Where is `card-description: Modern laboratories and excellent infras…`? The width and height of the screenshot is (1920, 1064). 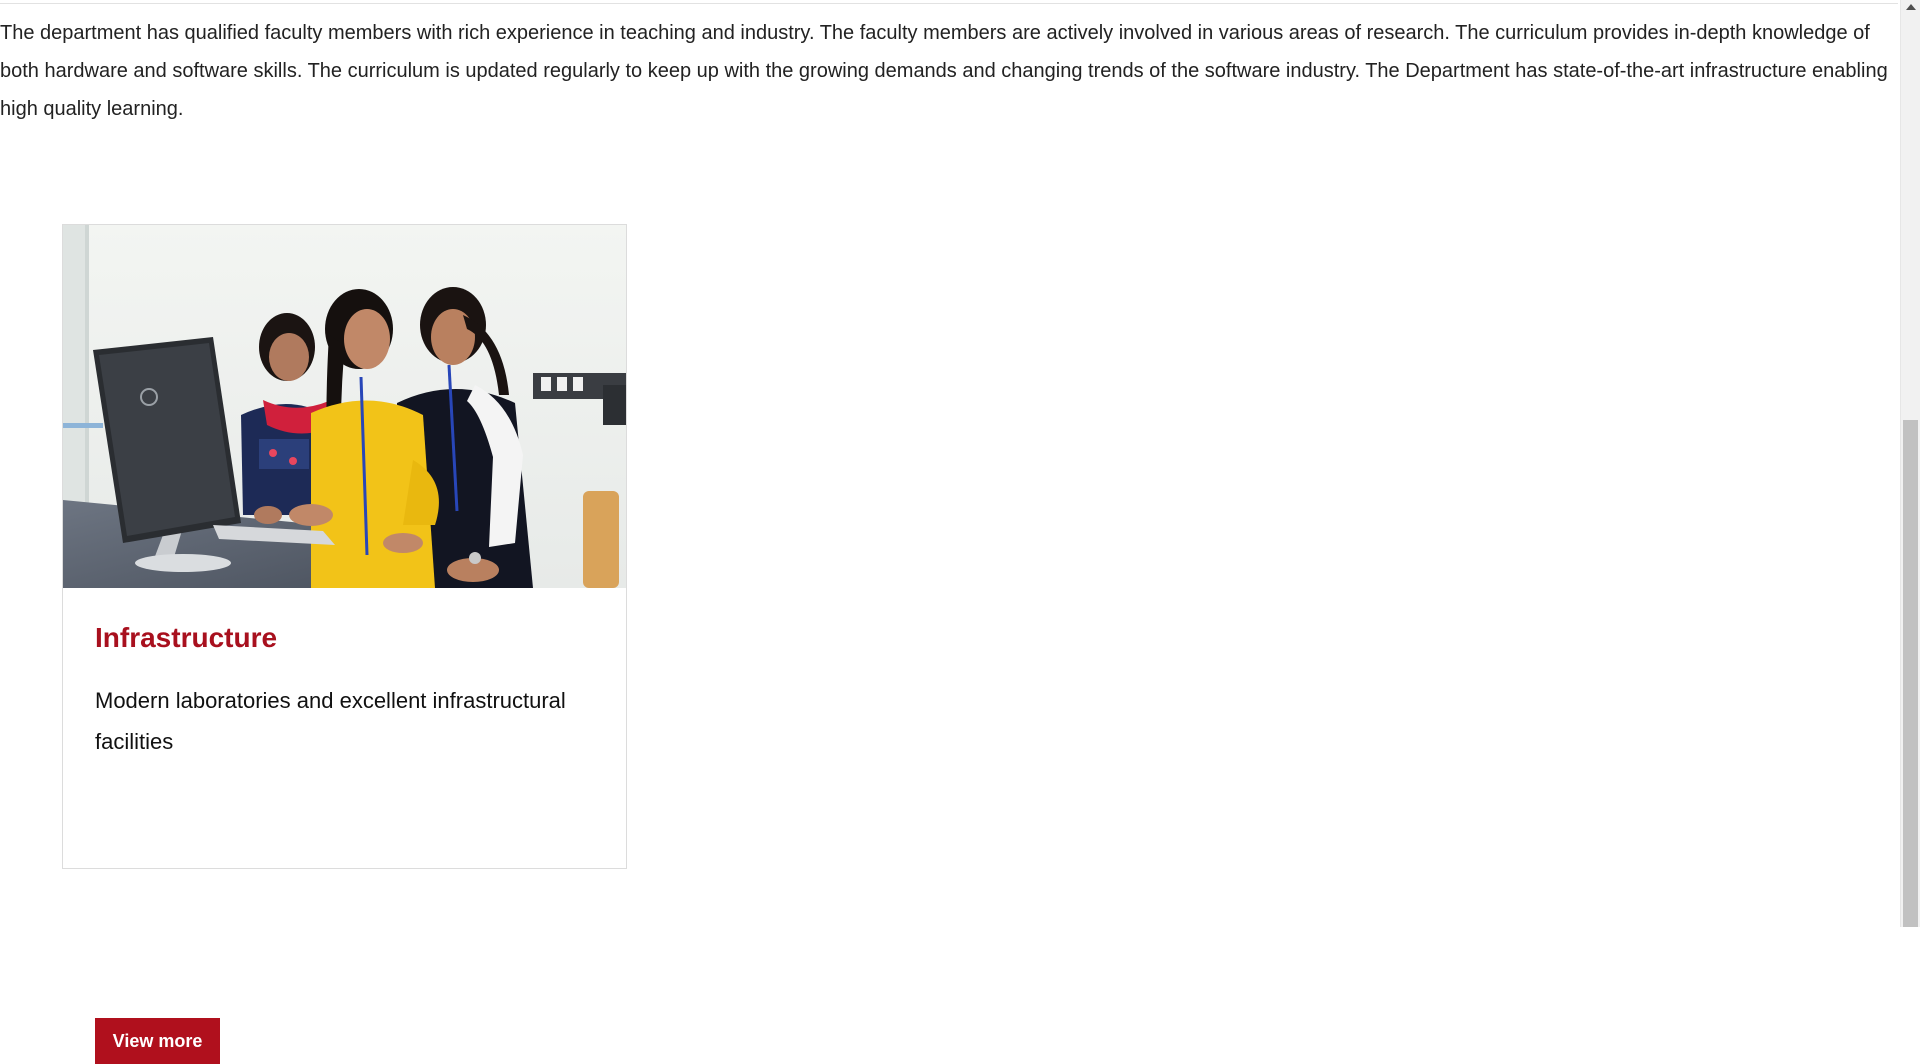
card-description: Modern laboratories and excellent infras… is located at coordinates (330, 721).